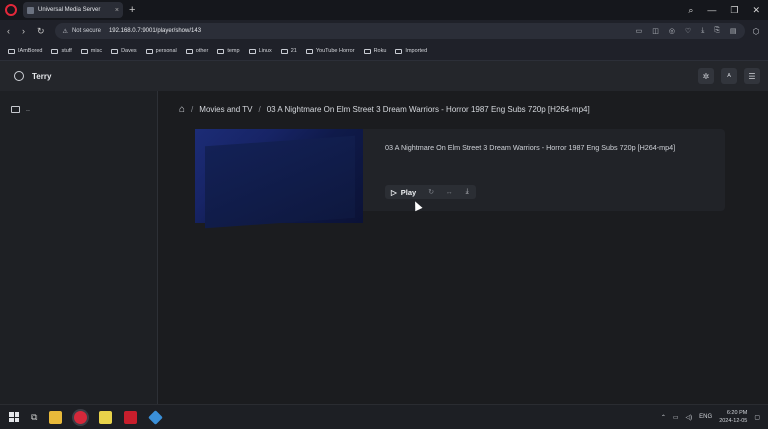  Describe the element at coordinates (124, 51) in the screenshot. I see `bookmark-folder: Daves` at that location.